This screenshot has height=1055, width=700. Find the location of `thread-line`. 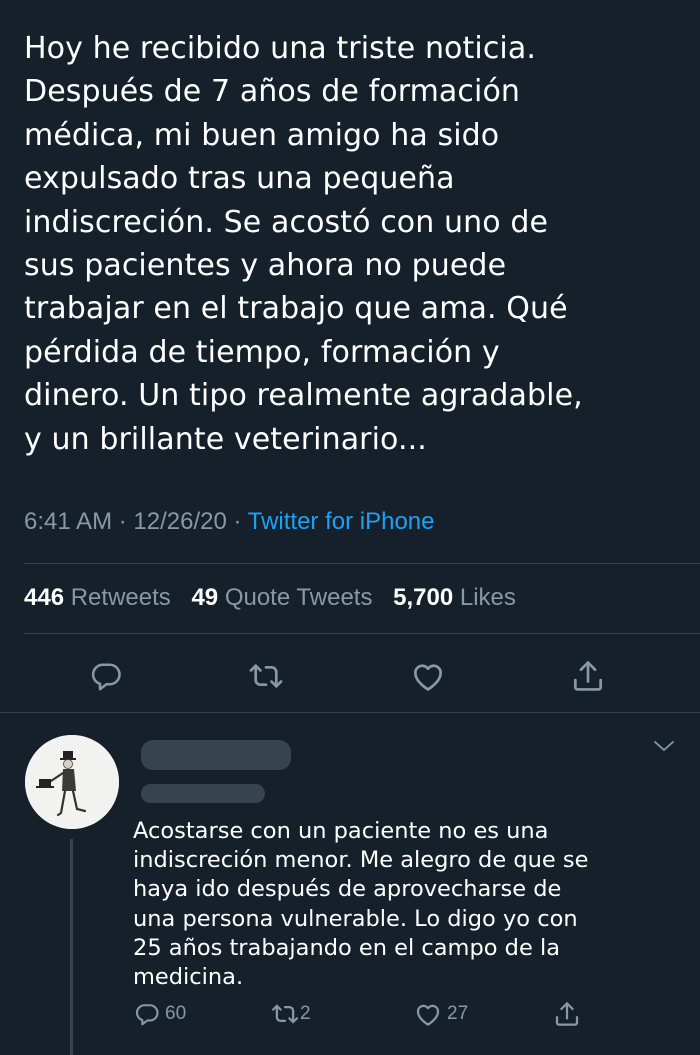

thread-line is located at coordinates (71, 947).